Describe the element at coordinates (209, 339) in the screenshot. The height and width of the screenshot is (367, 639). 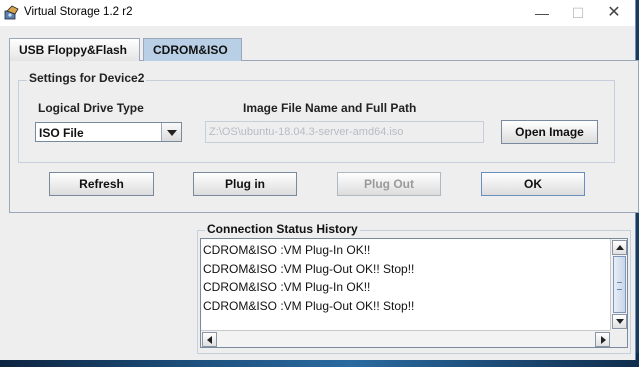
I see `scroll-left-icon` at that location.